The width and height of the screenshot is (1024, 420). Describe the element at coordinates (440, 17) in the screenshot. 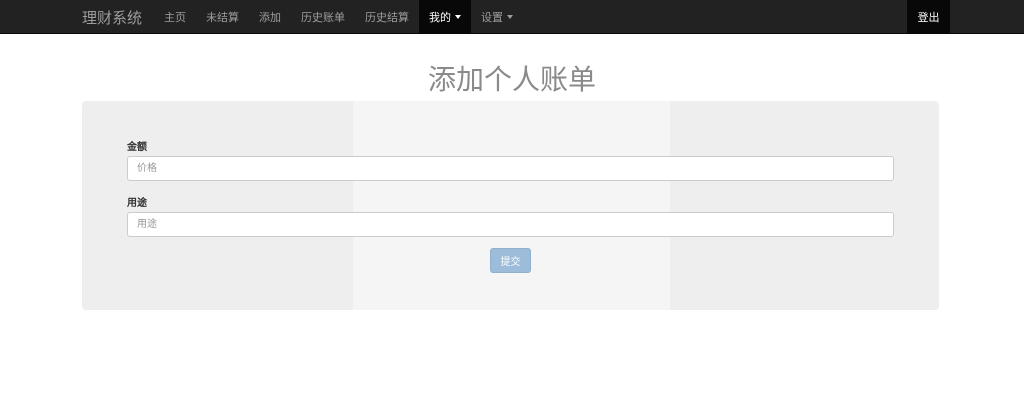

I see `nav-item-mine-label: 我的` at that location.